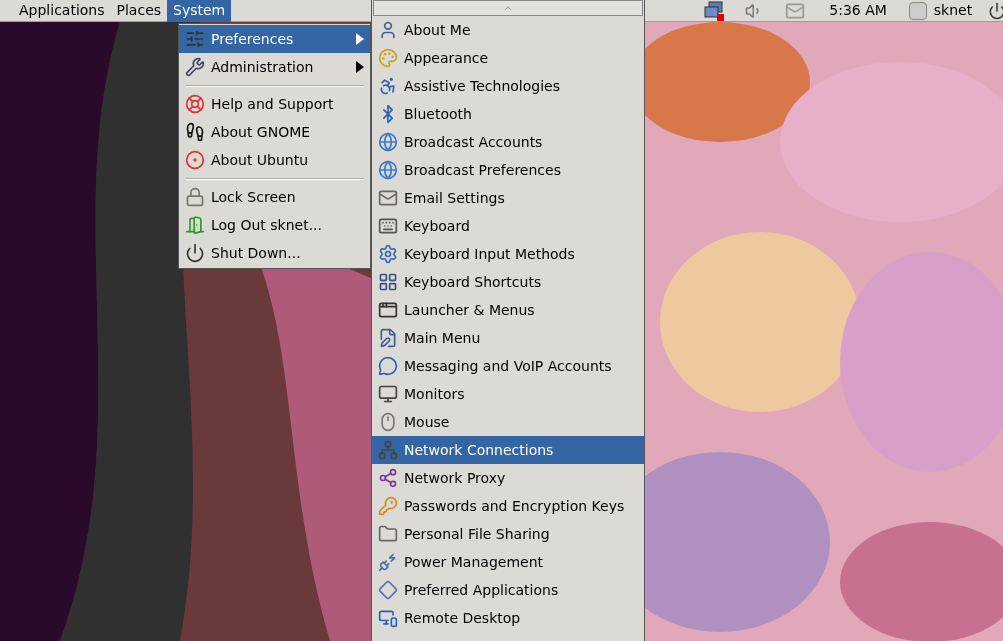 The image size is (1003, 641). What do you see at coordinates (858, 10) in the screenshot?
I see `clock: 5:36 AM` at bounding box center [858, 10].